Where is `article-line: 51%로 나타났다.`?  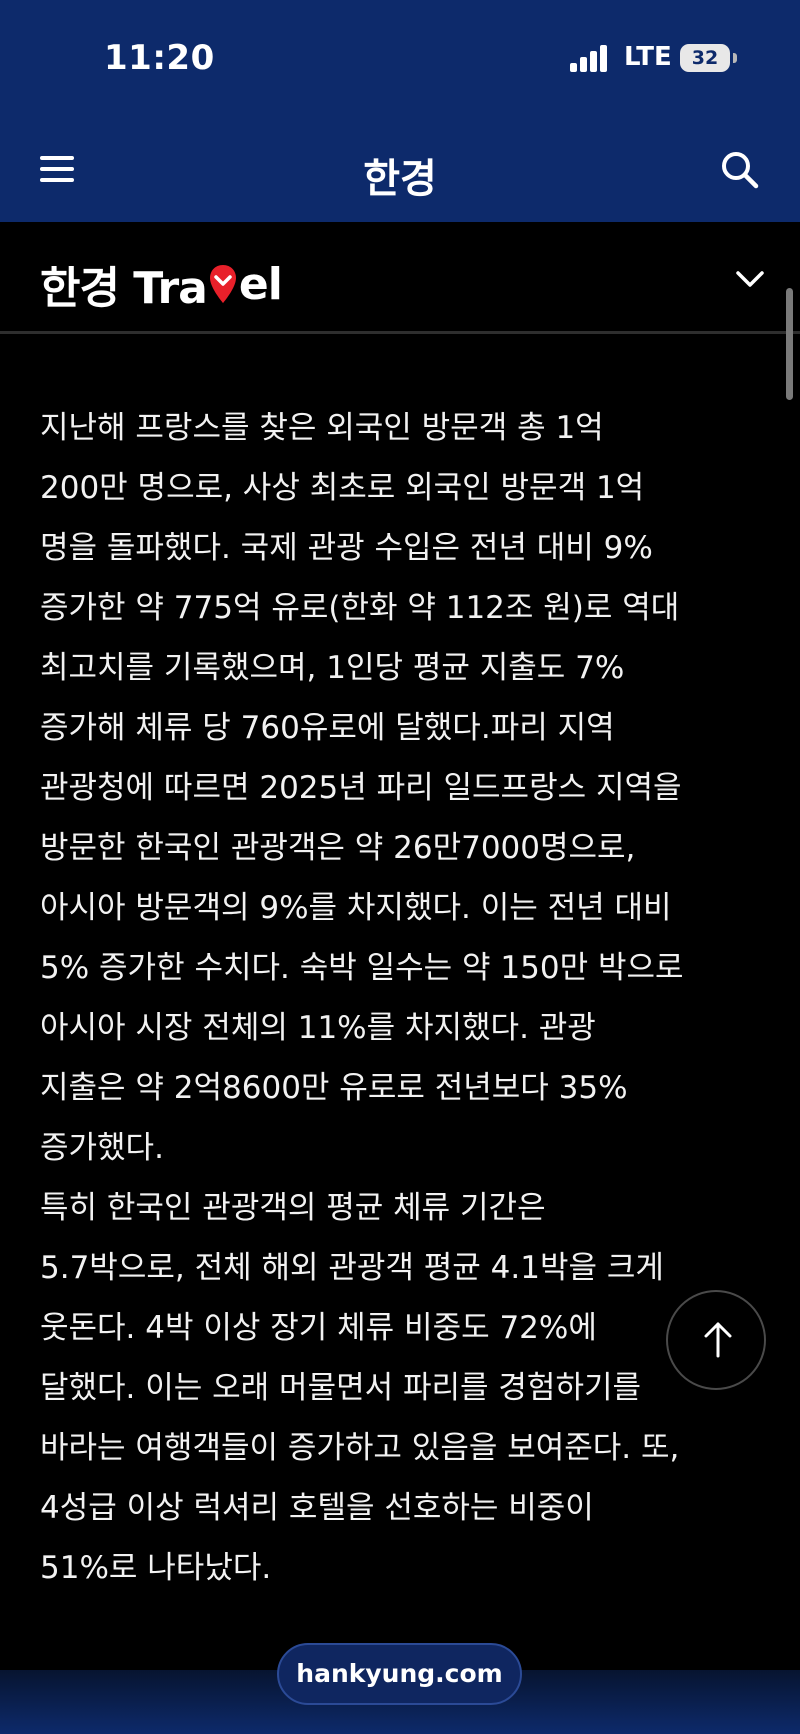
article-line: 51%로 나타났다. is located at coordinates (156, 1568).